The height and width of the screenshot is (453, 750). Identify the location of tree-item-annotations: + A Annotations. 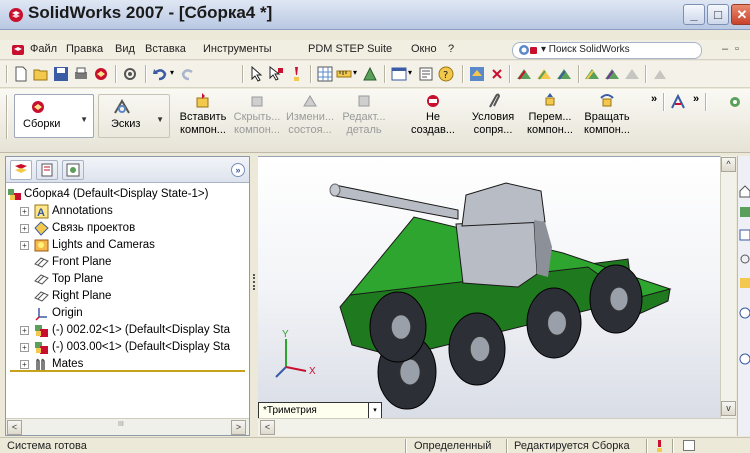
(127, 211).